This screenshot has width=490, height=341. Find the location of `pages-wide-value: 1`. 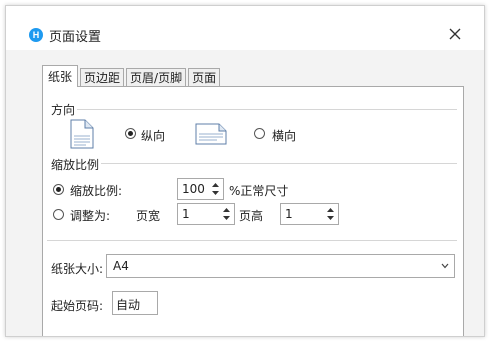

pages-wide-value: 1 is located at coordinates (186, 214).